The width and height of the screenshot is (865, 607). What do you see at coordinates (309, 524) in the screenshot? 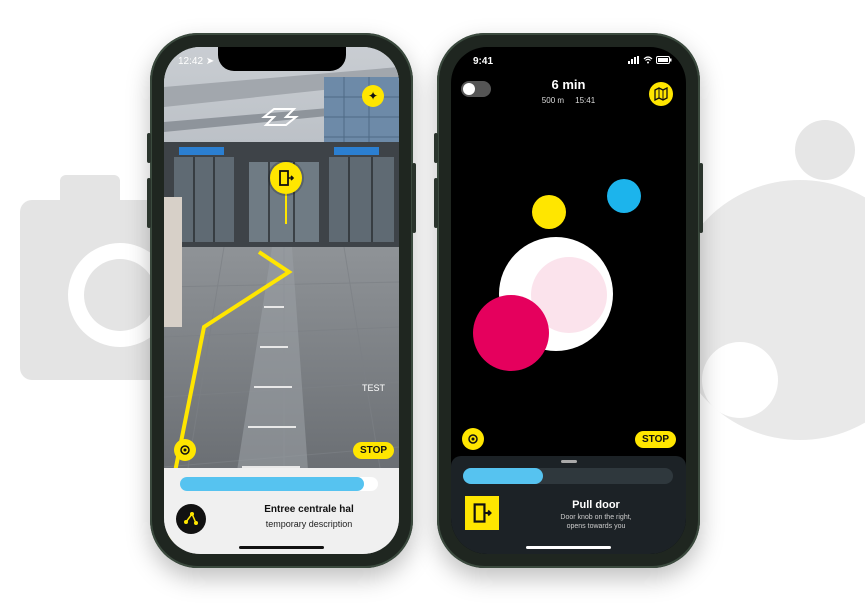
I see `destination-description: temporary description` at bounding box center [309, 524].